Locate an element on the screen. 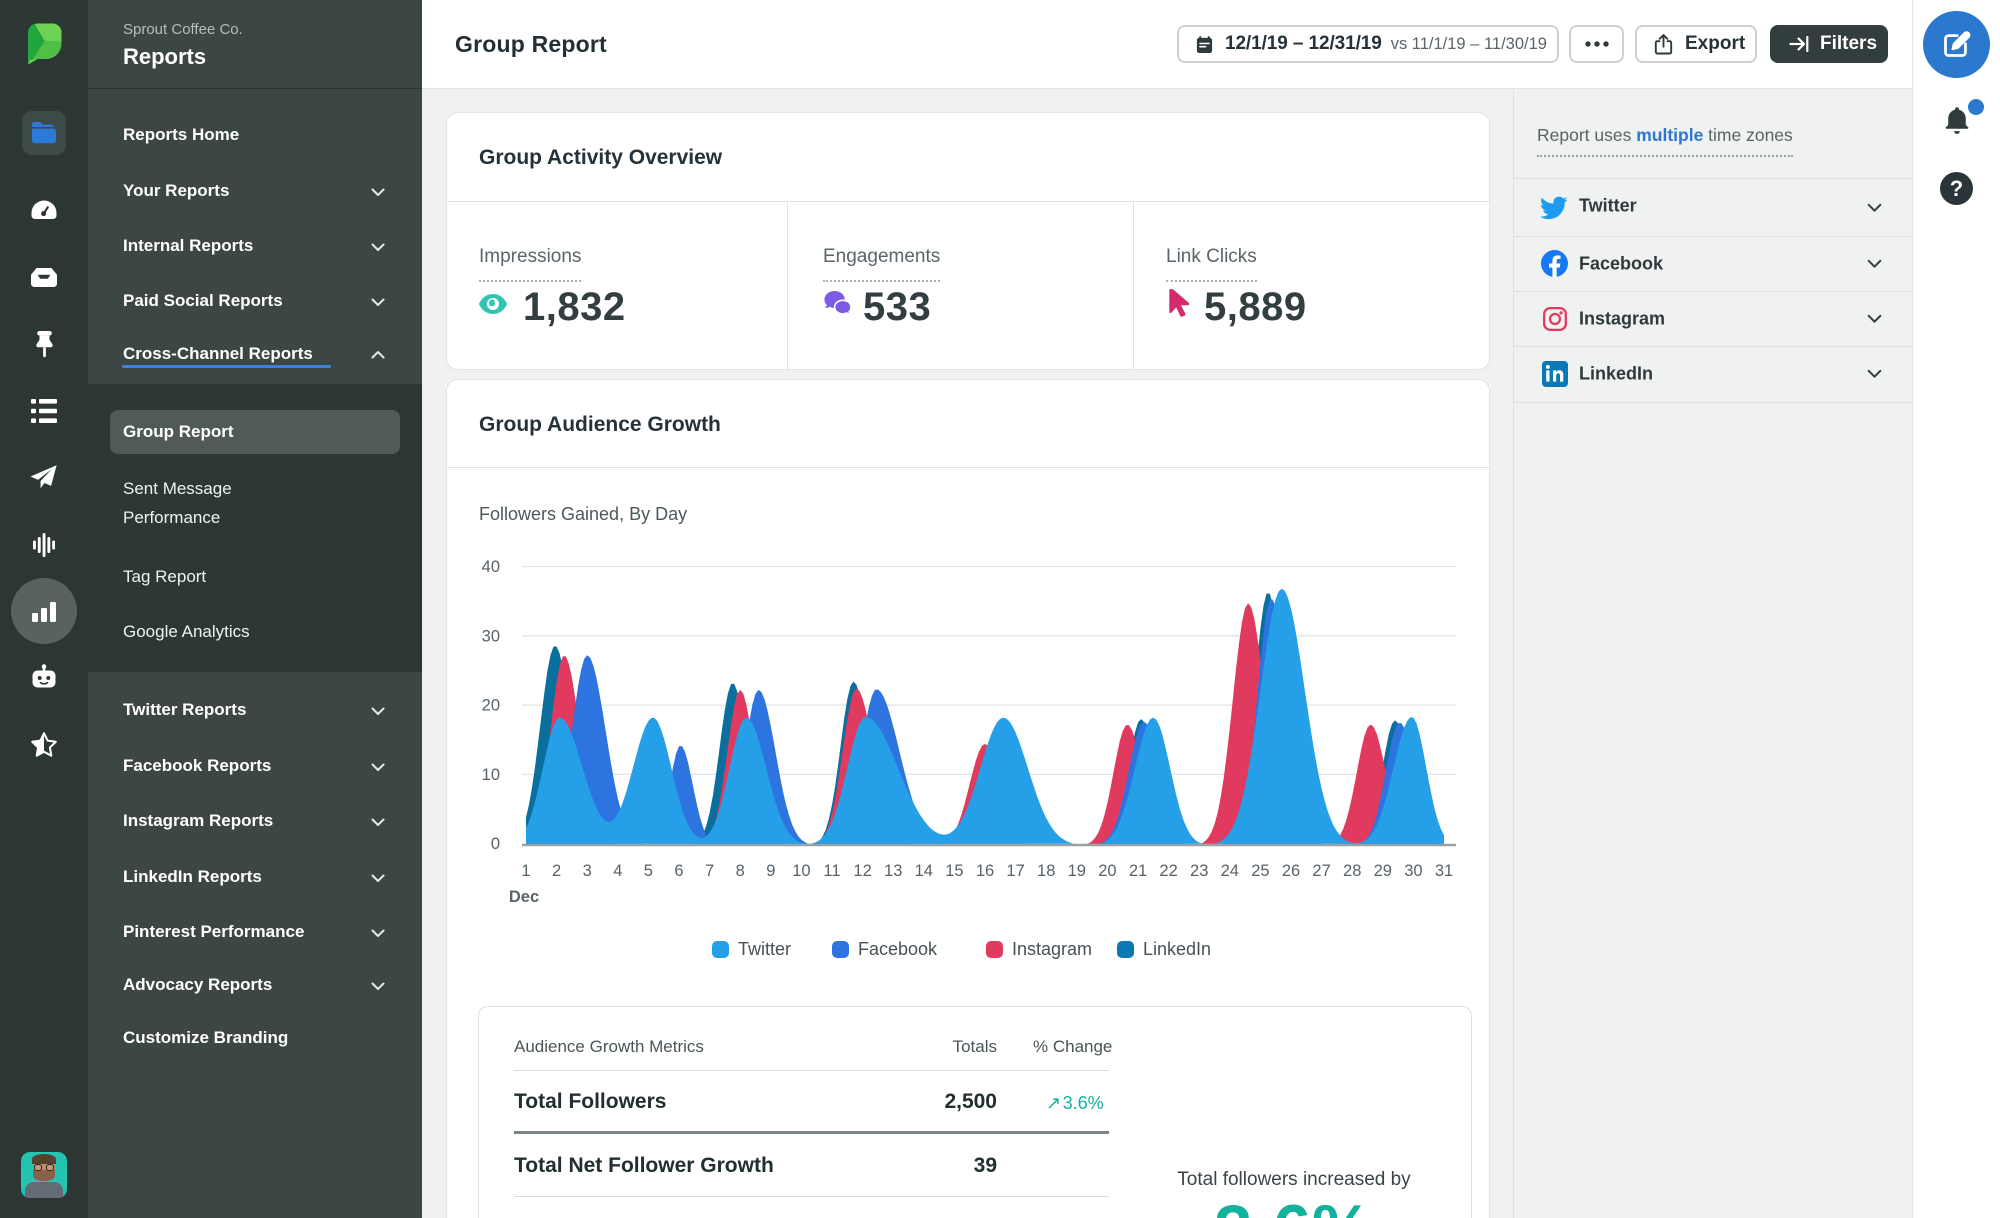  svg-text: 24 is located at coordinates (1230, 871).